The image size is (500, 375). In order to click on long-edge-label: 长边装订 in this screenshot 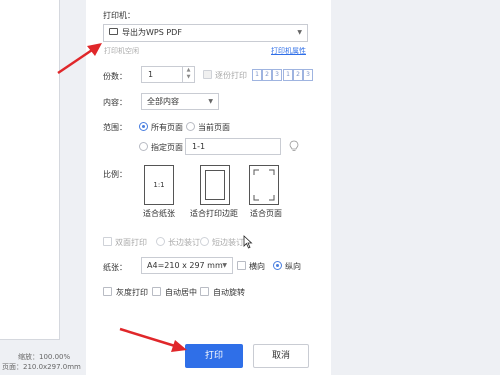, I will do `click(184, 242)`.